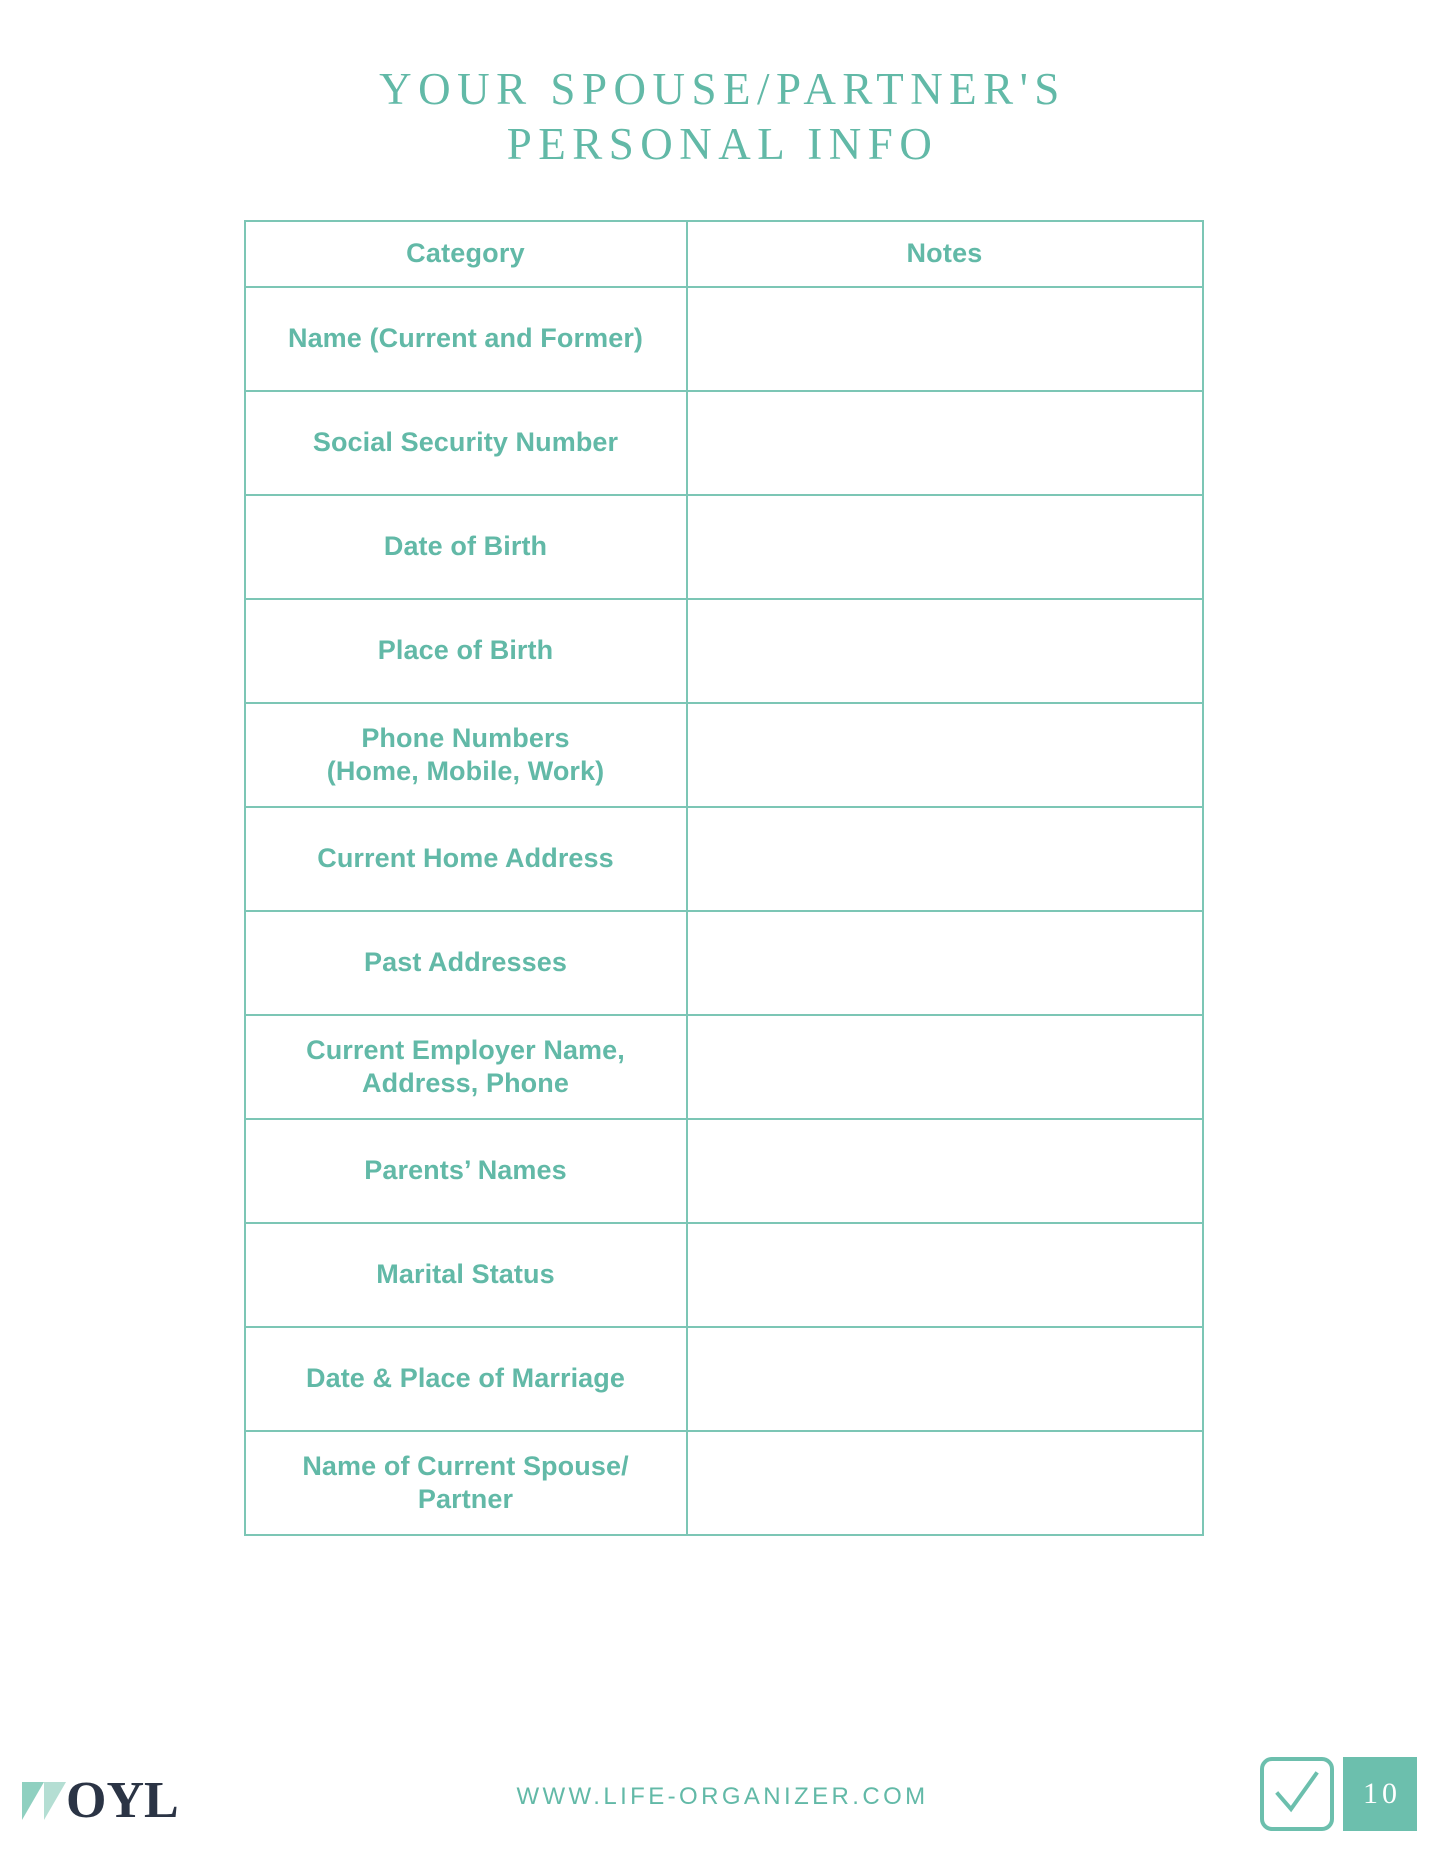 This screenshot has width=1445, height=1873. I want to click on category-cell: Current Home Address, so click(465, 858).